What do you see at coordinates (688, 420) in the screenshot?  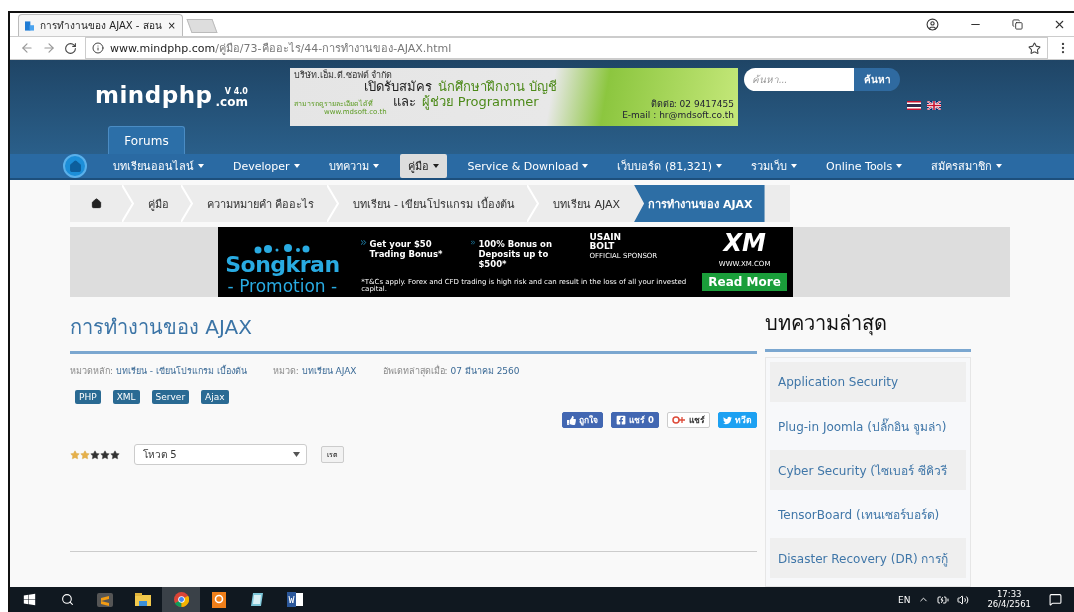 I see `share-button: แชร์` at bounding box center [688, 420].